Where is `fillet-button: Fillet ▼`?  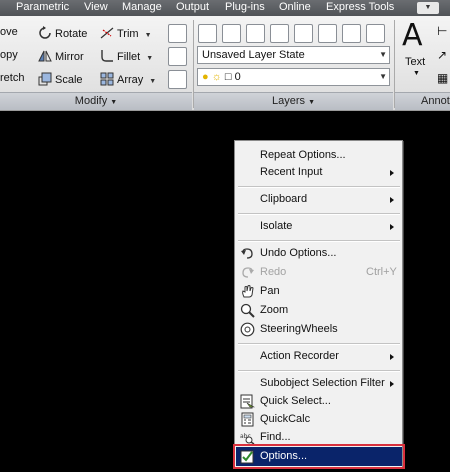
fillet-button: Fillet ▼ is located at coordinates (126, 56).